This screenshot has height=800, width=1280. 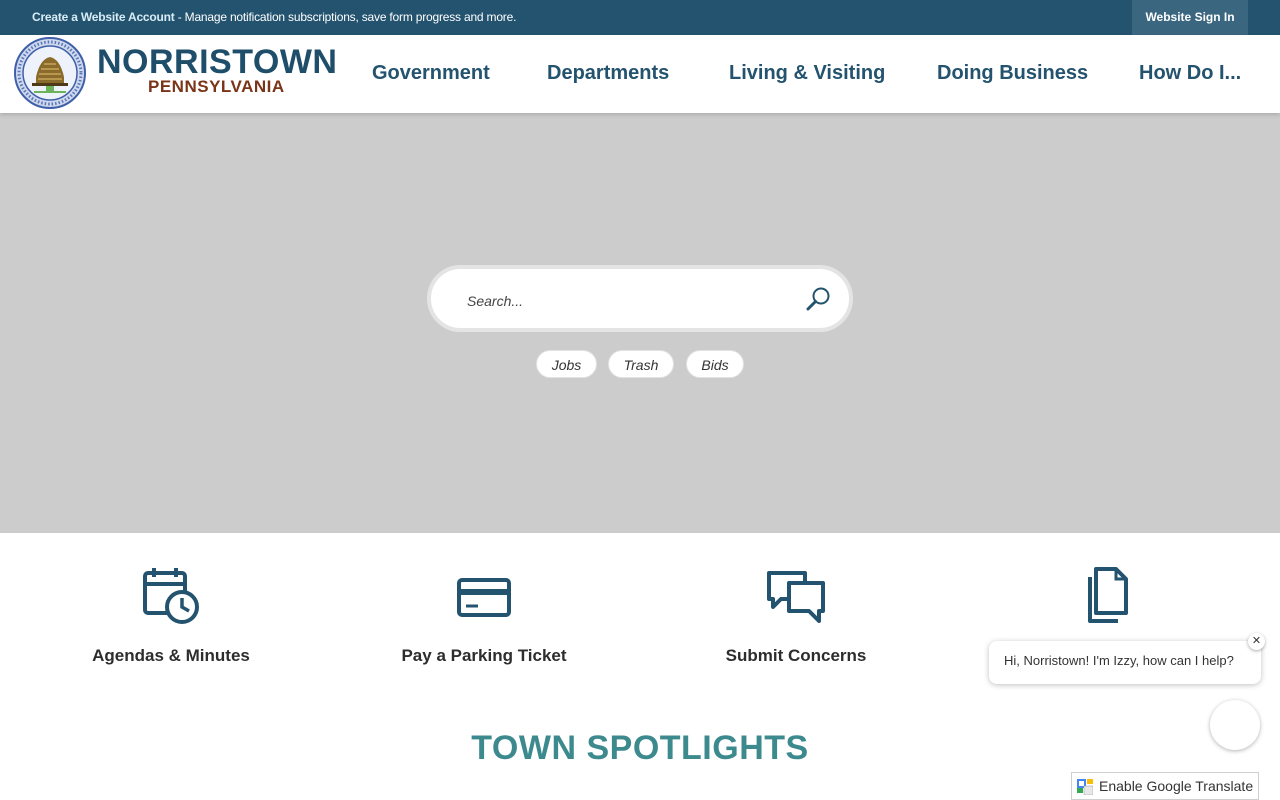 What do you see at coordinates (1085, 787) in the screenshot?
I see `google-translate-icon` at bounding box center [1085, 787].